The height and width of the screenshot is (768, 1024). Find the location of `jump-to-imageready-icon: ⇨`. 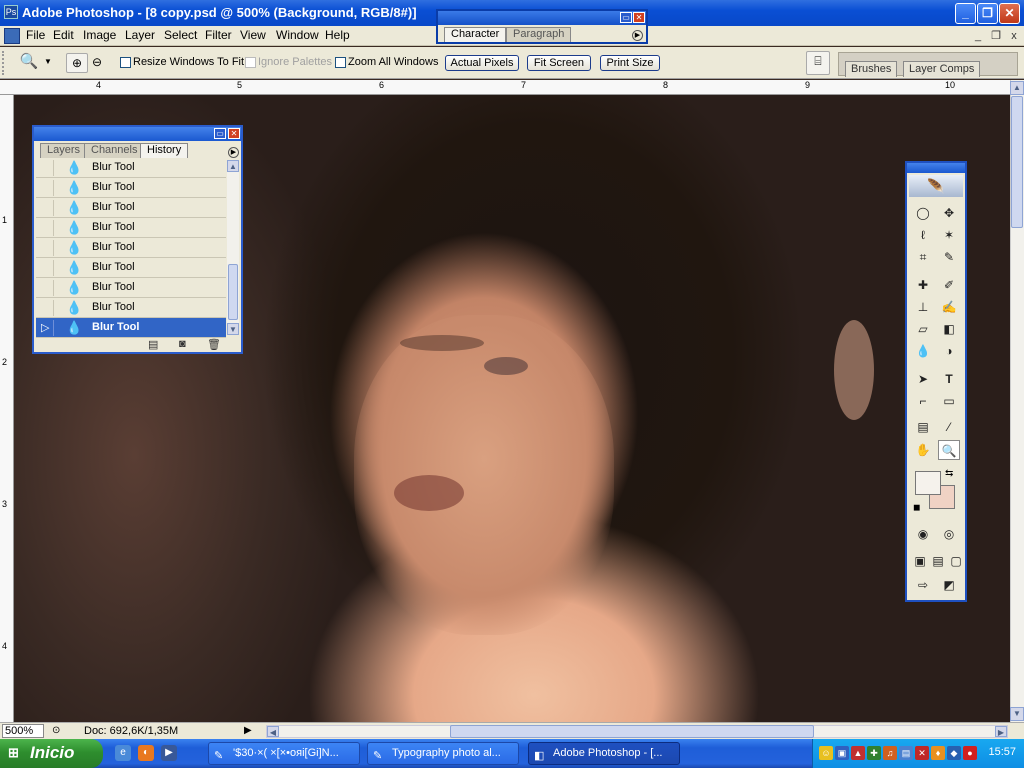

jump-to-imageready-icon: ⇨ is located at coordinates (923, 585).